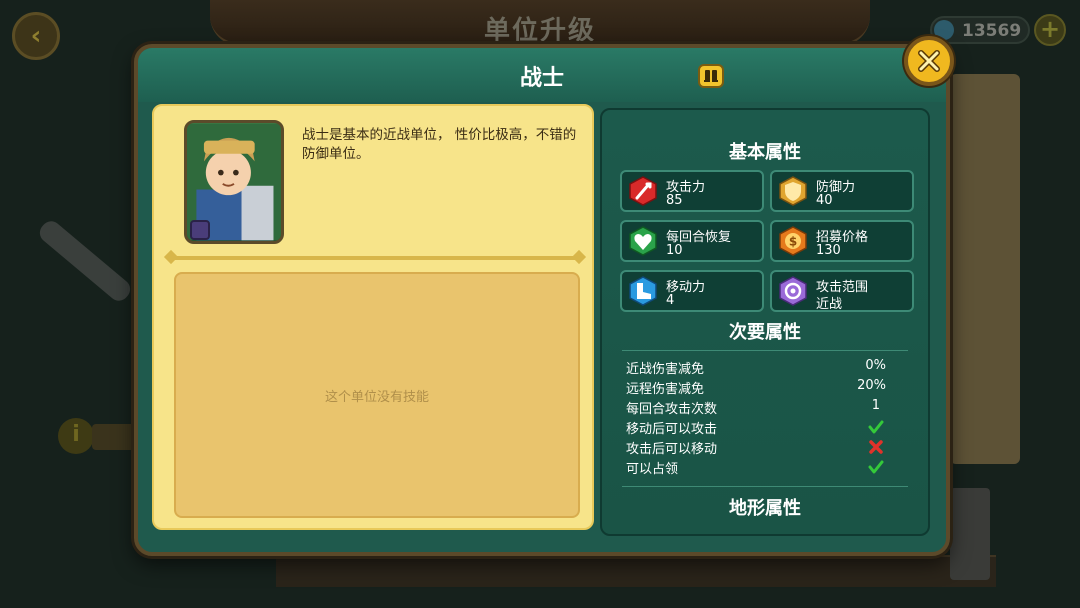 This screenshot has width=1080, height=608. I want to click on stat-value: 40, so click(824, 200).